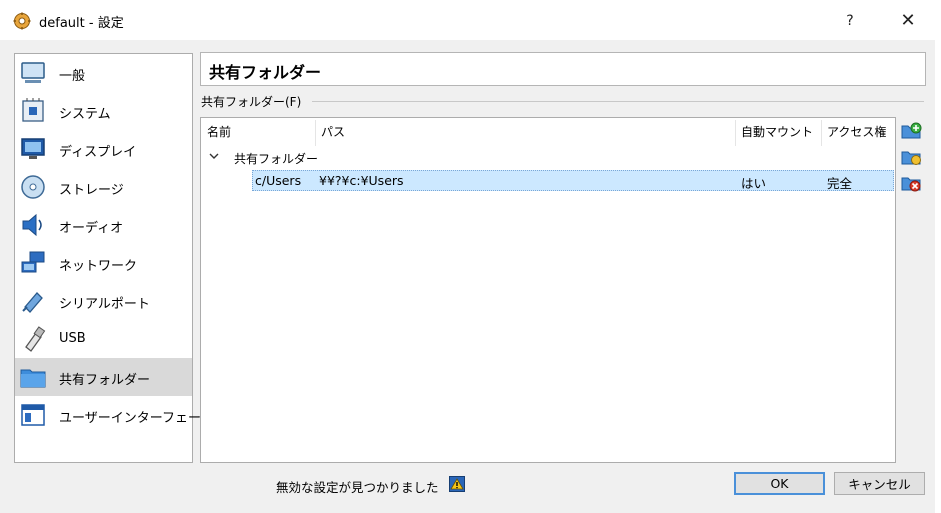  I want to click on sidebar-item-audio: オーディオ, so click(103, 225).